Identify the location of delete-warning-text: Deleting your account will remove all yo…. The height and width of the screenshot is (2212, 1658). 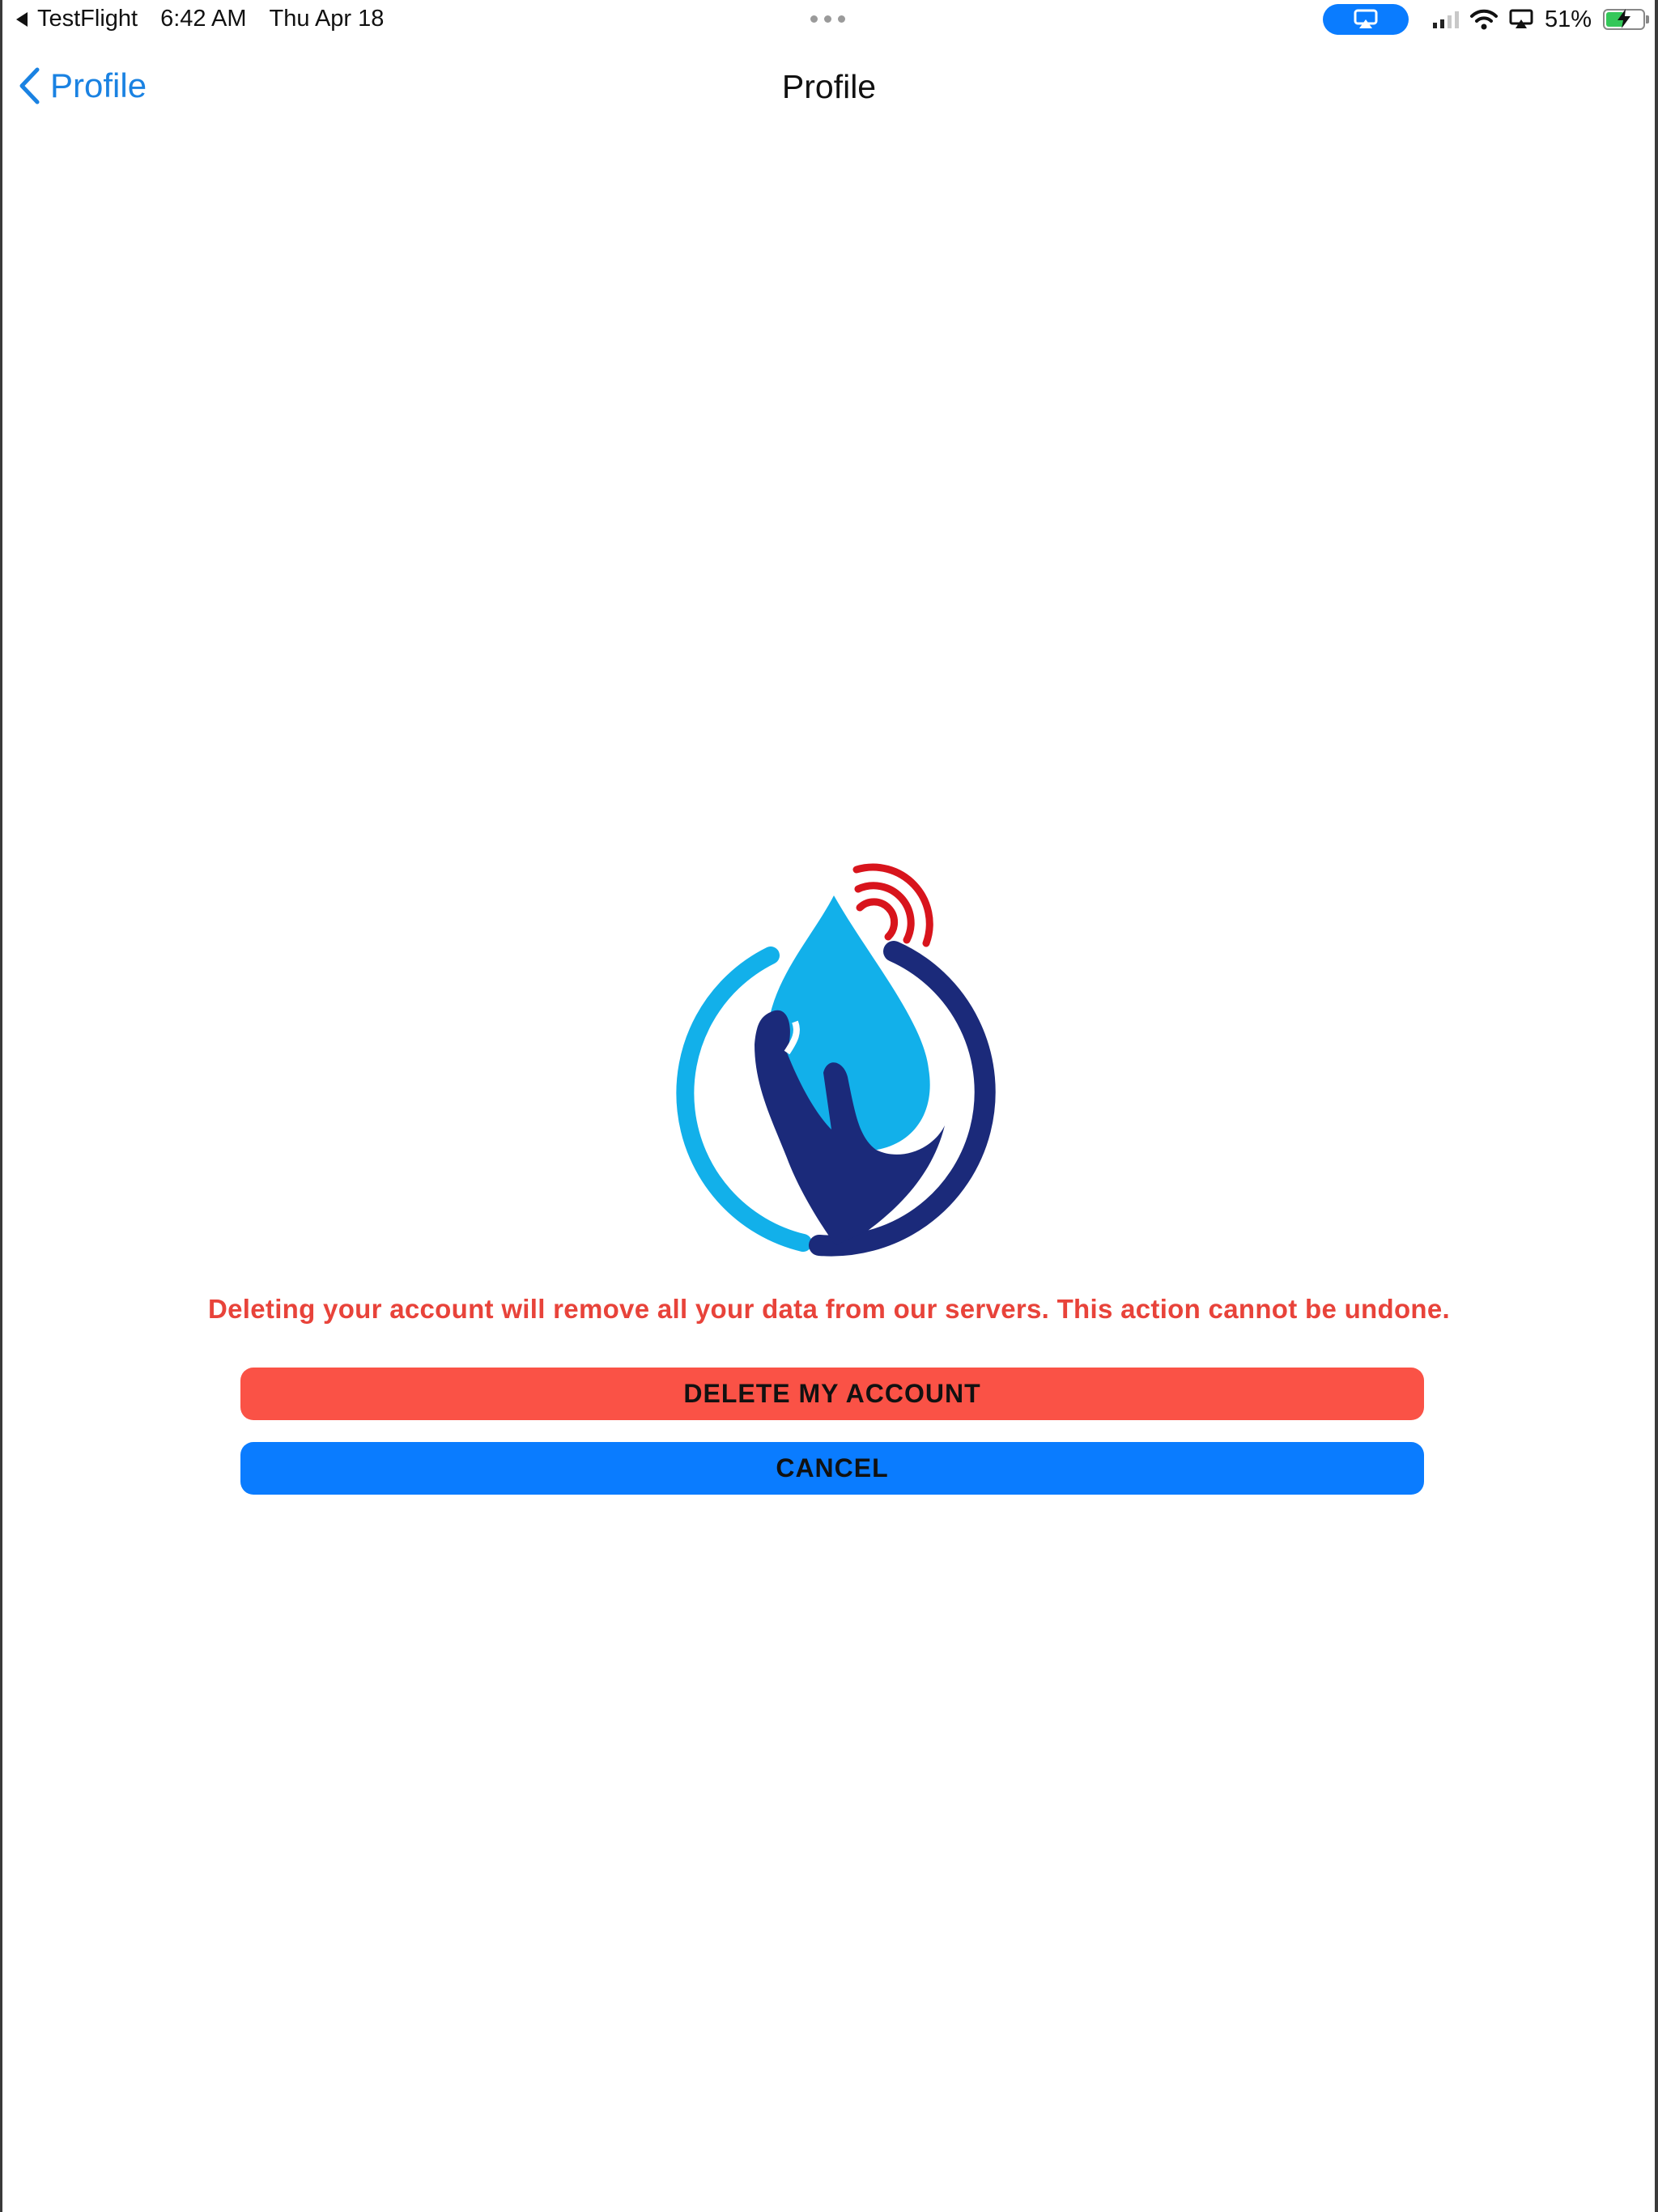
(829, 1309).